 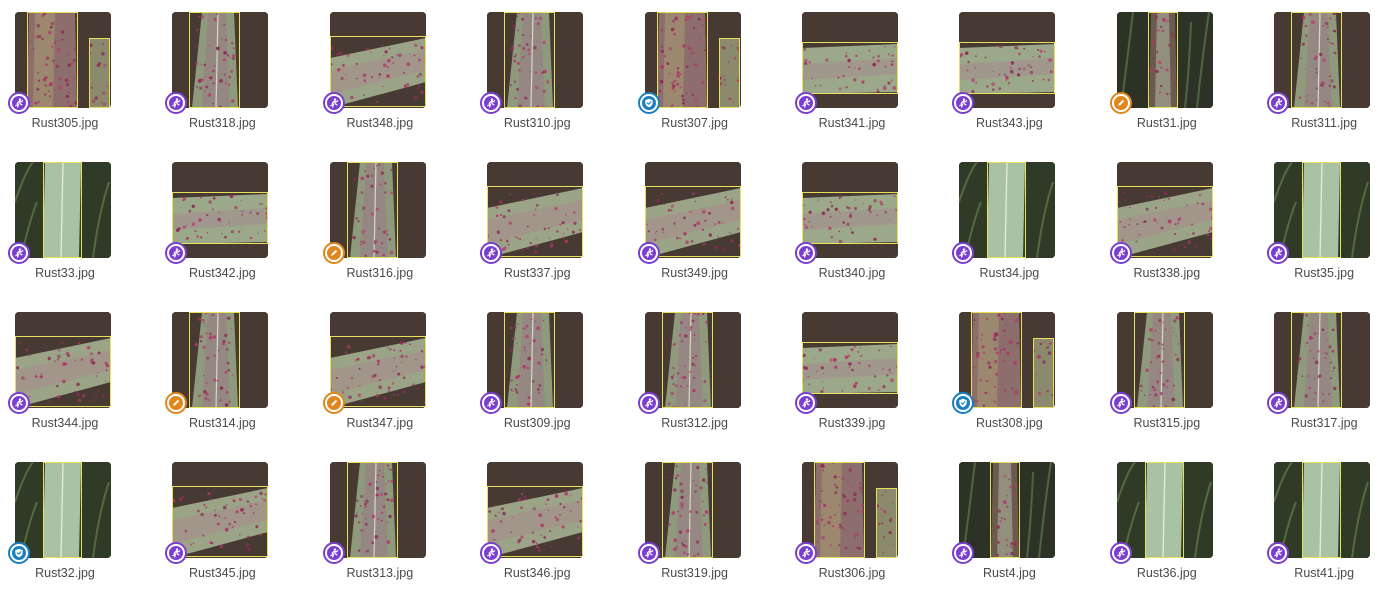 I want to click on gallery-item: Rust33.jpg, so click(x=64, y=227).